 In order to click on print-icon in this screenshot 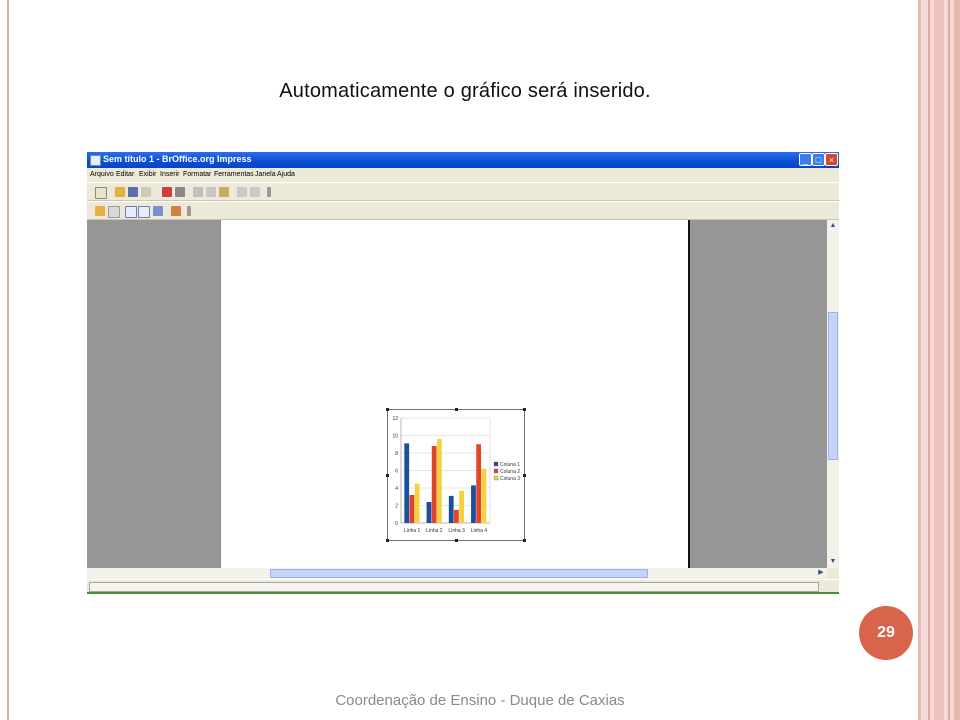, I will do `click(180, 192)`.